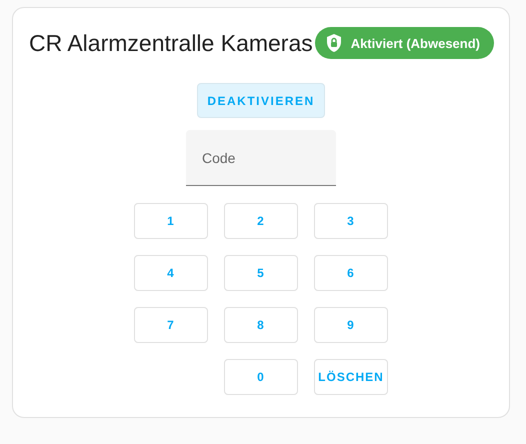 The image size is (526, 444). I want to click on digit-key: 9, so click(351, 325).